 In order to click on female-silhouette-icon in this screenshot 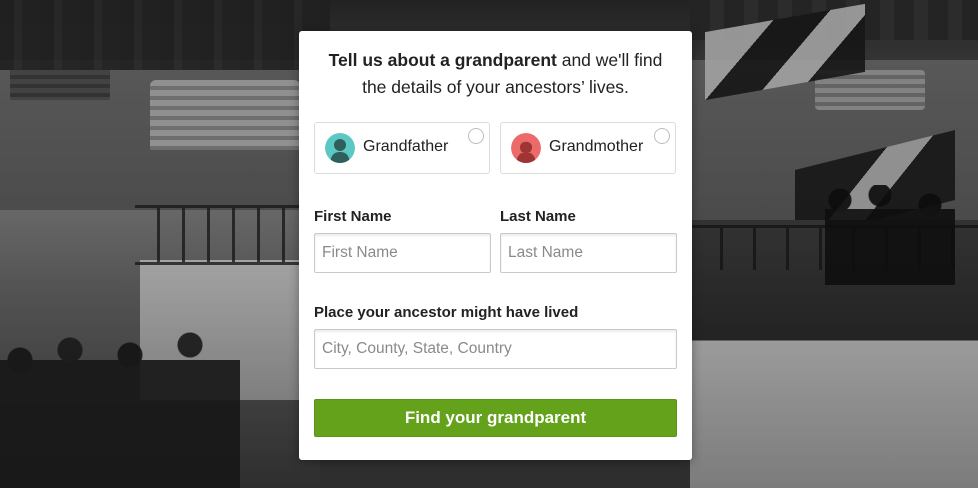, I will do `click(526, 148)`.